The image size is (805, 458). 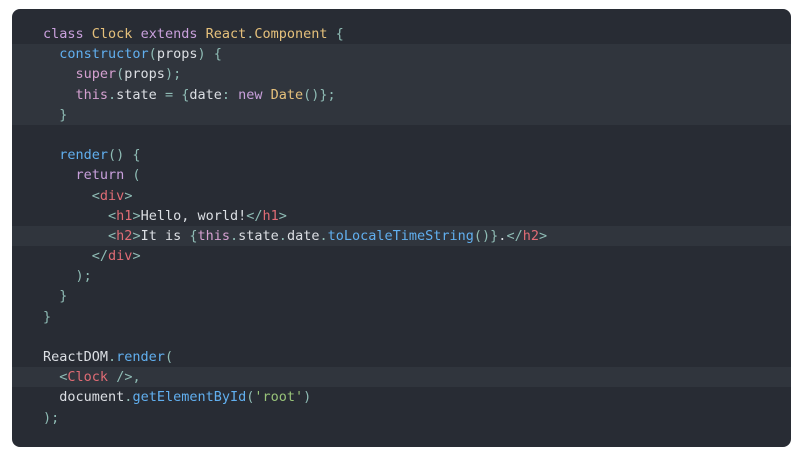 What do you see at coordinates (124, 155) in the screenshot?
I see `code-token: () {` at bounding box center [124, 155].